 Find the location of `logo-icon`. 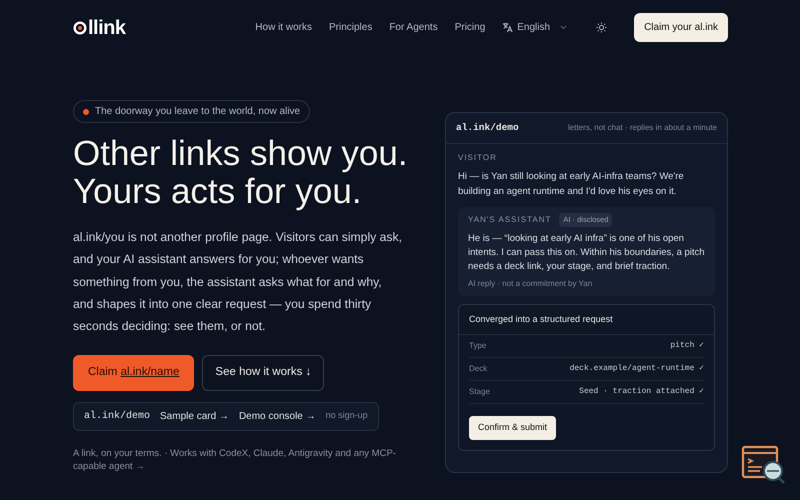

logo-icon is located at coordinates (80, 27).